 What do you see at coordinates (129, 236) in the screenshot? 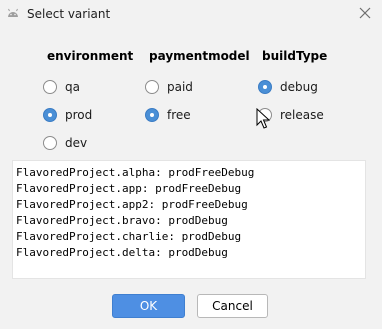
I see `output-line: FlavoredProject.charlie: prodDebug` at bounding box center [129, 236].